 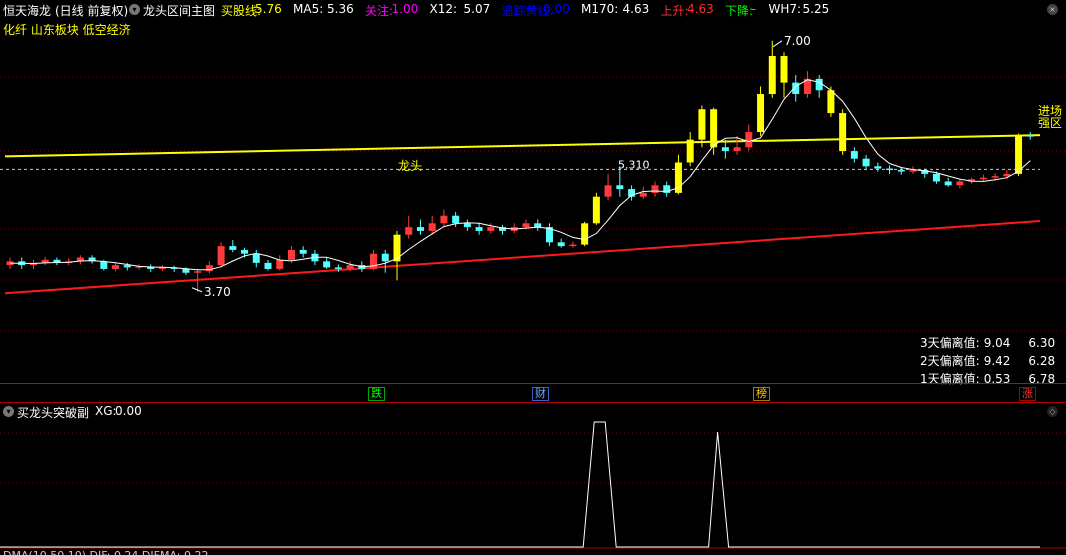 What do you see at coordinates (634, 164) in the screenshot?
I see `level-label: 5.310` at bounding box center [634, 164].